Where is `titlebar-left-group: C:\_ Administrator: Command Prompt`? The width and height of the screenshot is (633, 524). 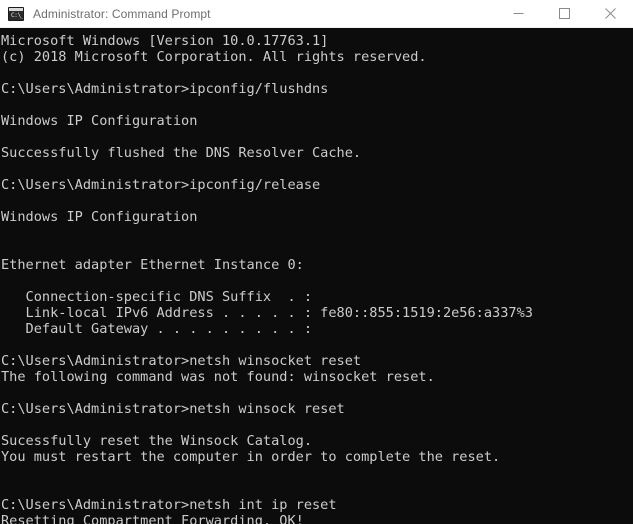
titlebar-left-group: C:\_ Administrator: Command Prompt is located at coordinates (247, 13).